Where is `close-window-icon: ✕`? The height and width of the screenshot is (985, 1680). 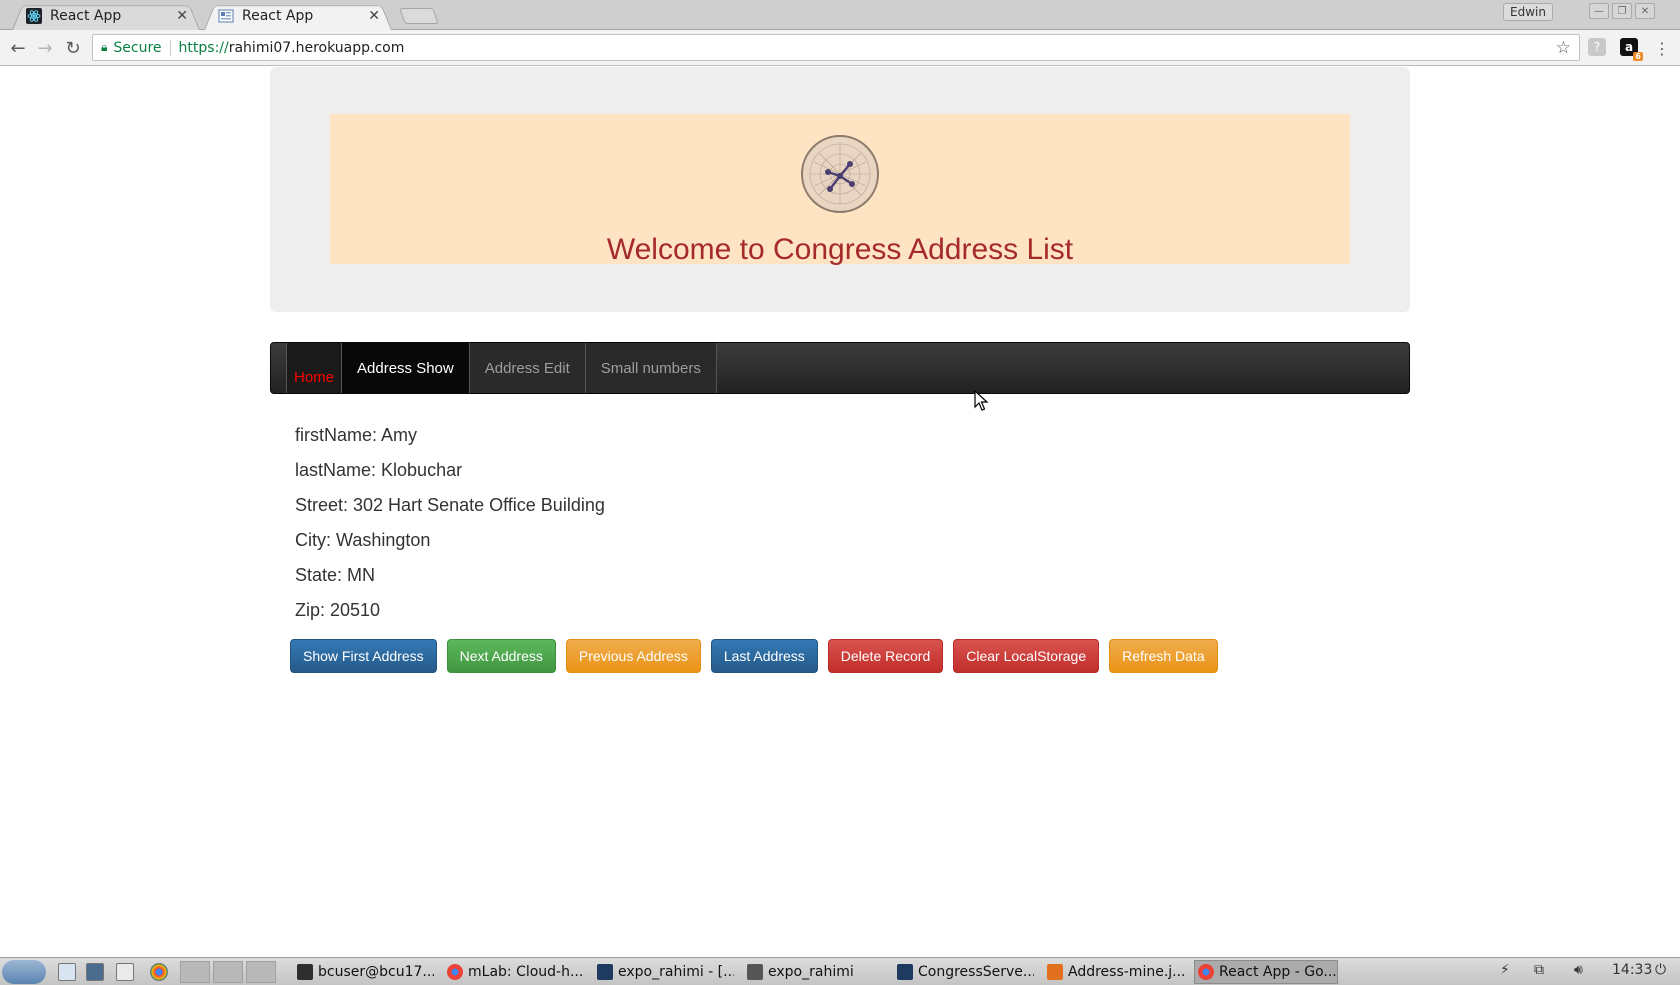 close-window-icon: ✕ is located at coordinates (1645, 11).